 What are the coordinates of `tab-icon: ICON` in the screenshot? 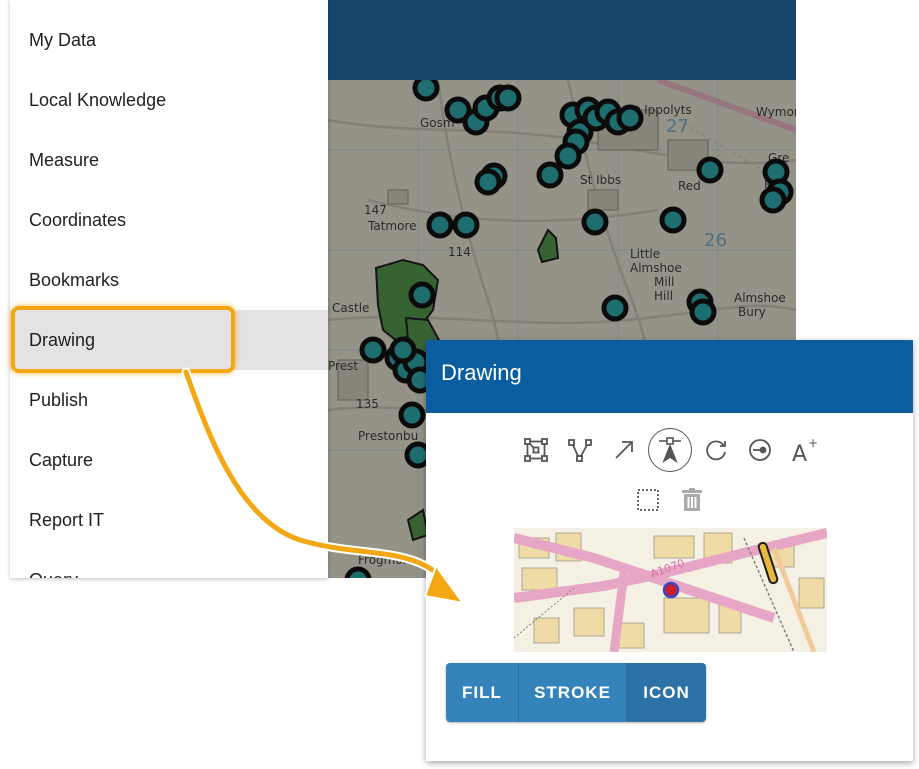 It's located at (666, 692).